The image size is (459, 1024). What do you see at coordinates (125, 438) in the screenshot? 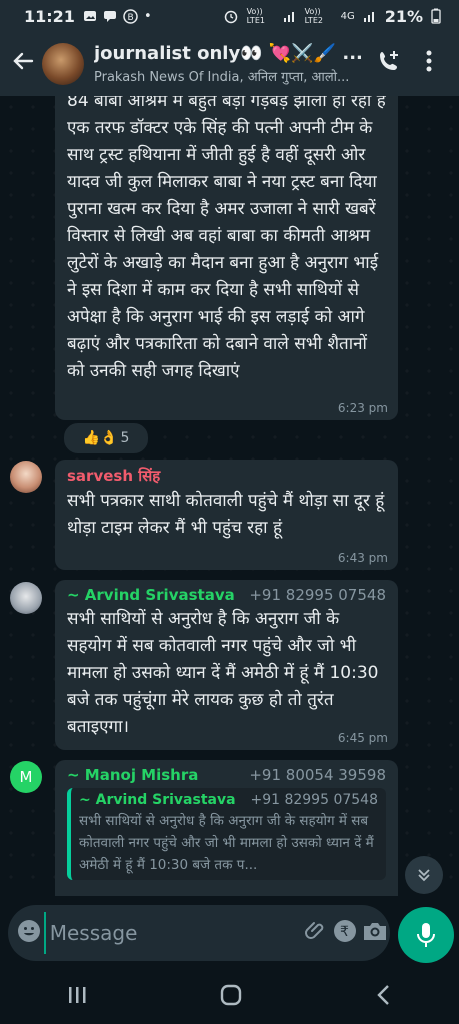
I see `reaction-count: 5` at bounding box center [125, 438].